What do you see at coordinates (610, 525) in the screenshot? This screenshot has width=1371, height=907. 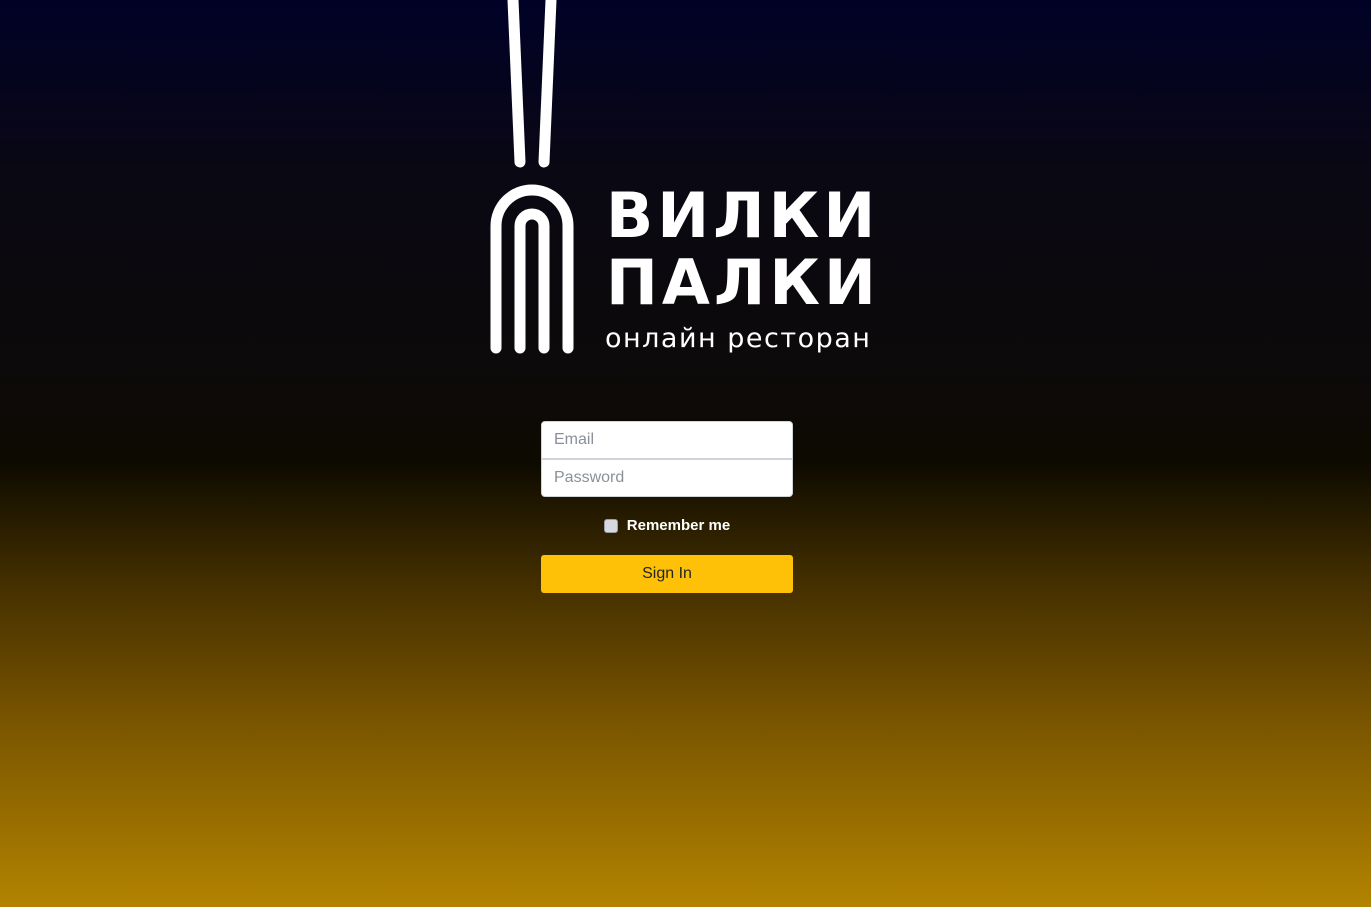 I see `remember-me-checkbox` at bounding box center [610, 525].